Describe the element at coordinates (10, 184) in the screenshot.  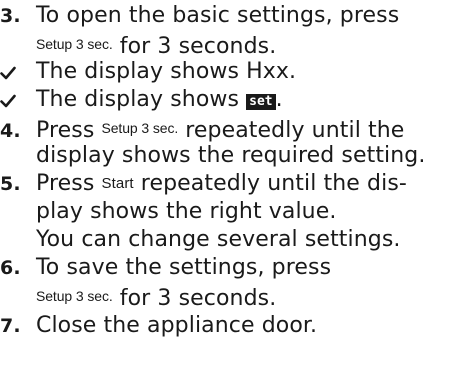
I see `step-number: 5.` at that location.